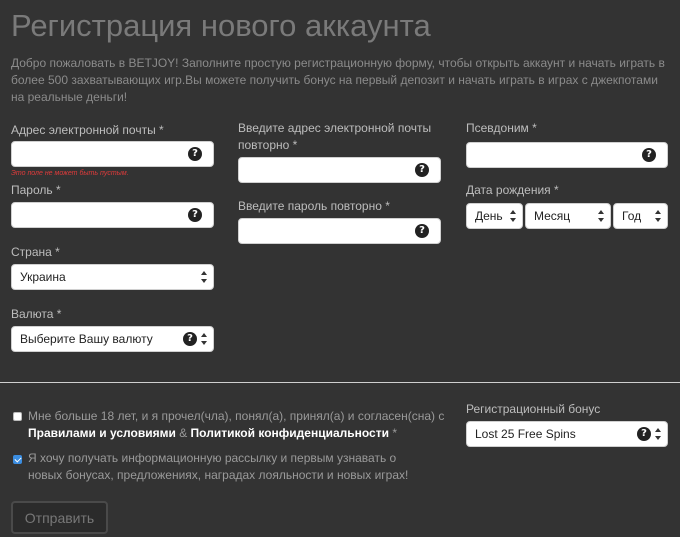  What do you see at coordinates (36, 190) in the screenshot?
I see `password-label: Пароль *` at bounding box center [36, 190].